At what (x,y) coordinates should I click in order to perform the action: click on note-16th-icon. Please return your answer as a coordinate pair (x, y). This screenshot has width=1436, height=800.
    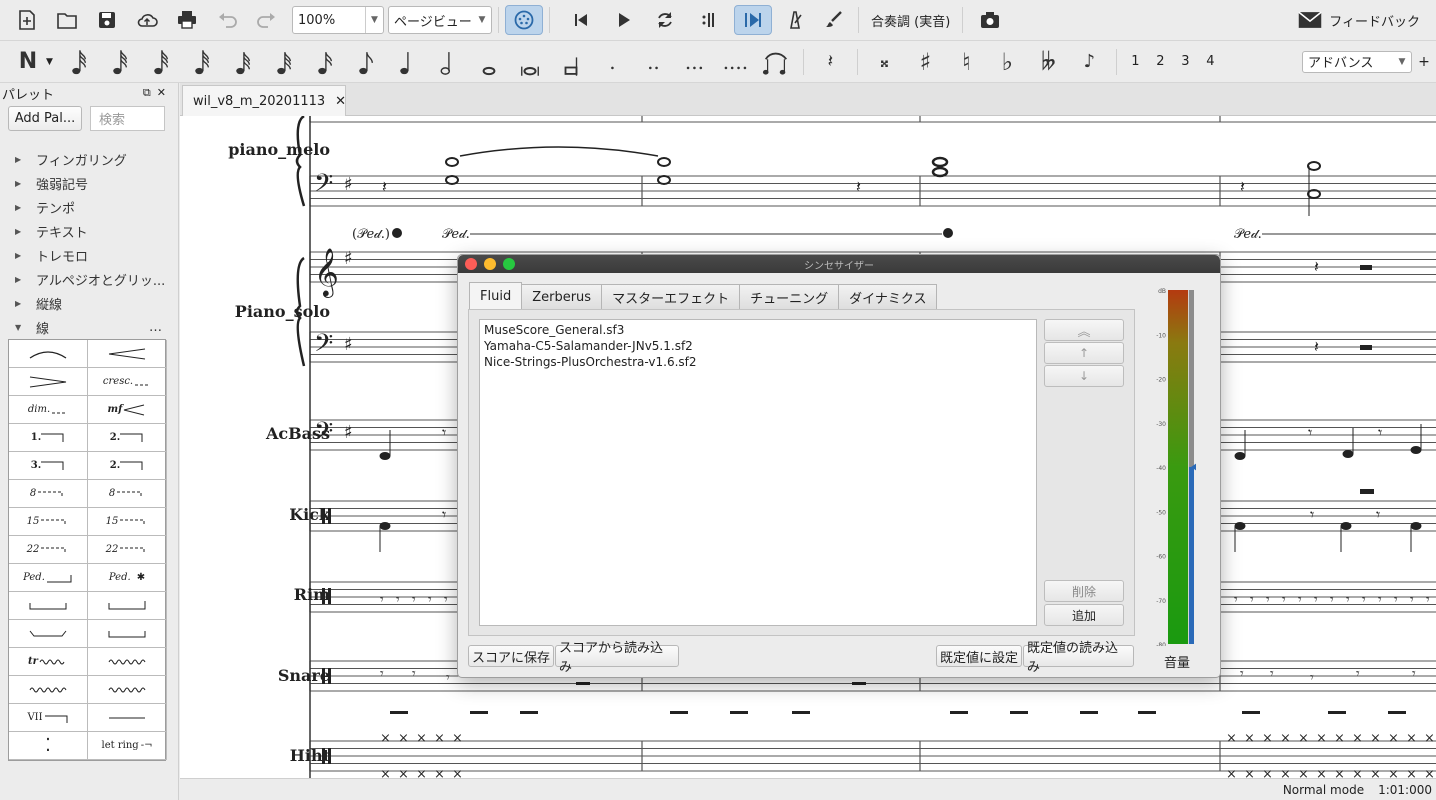
    Looking at the image, I should click on (325, 62).